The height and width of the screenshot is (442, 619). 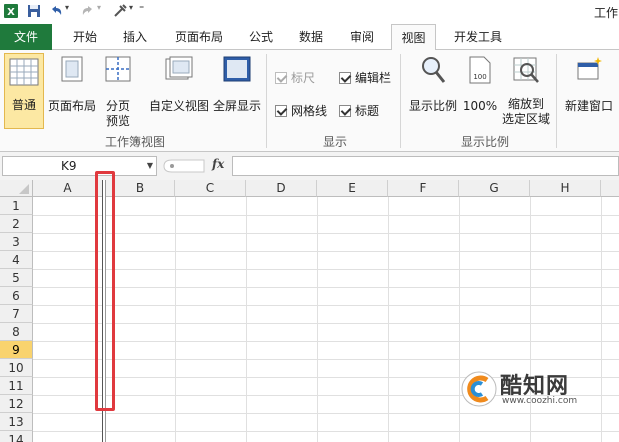 I want to click on column-header, so click(x=610, y=188).